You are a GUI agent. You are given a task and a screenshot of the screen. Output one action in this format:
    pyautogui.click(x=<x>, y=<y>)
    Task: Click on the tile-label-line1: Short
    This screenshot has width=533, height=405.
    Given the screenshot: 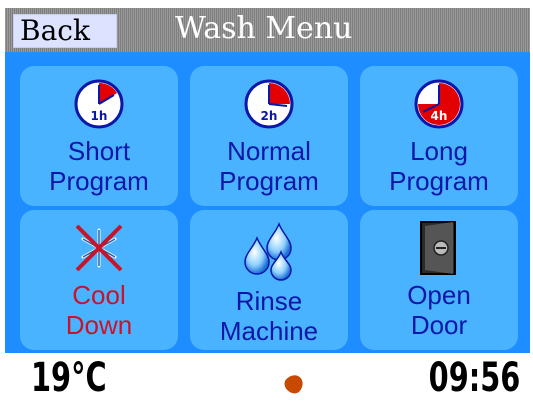 What is the action you would take?
    pyautogui.click(x=99, y=151)
    